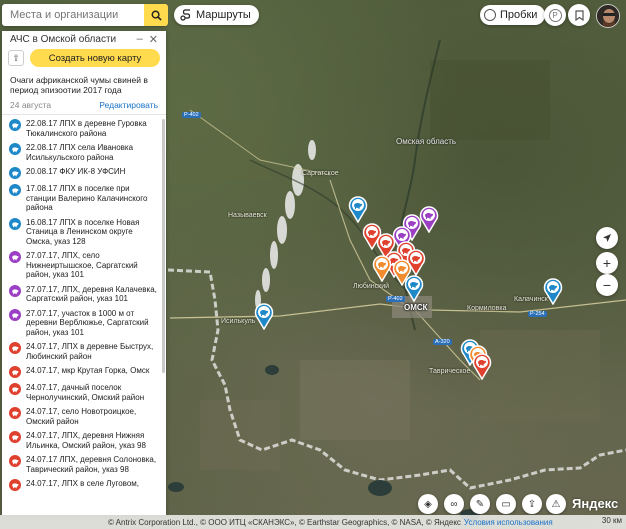 This screenshot has height=529, width=626. I want to click on list-item: 24.07.17, ЛПХ в селе Луговом,, so click(84, 485).